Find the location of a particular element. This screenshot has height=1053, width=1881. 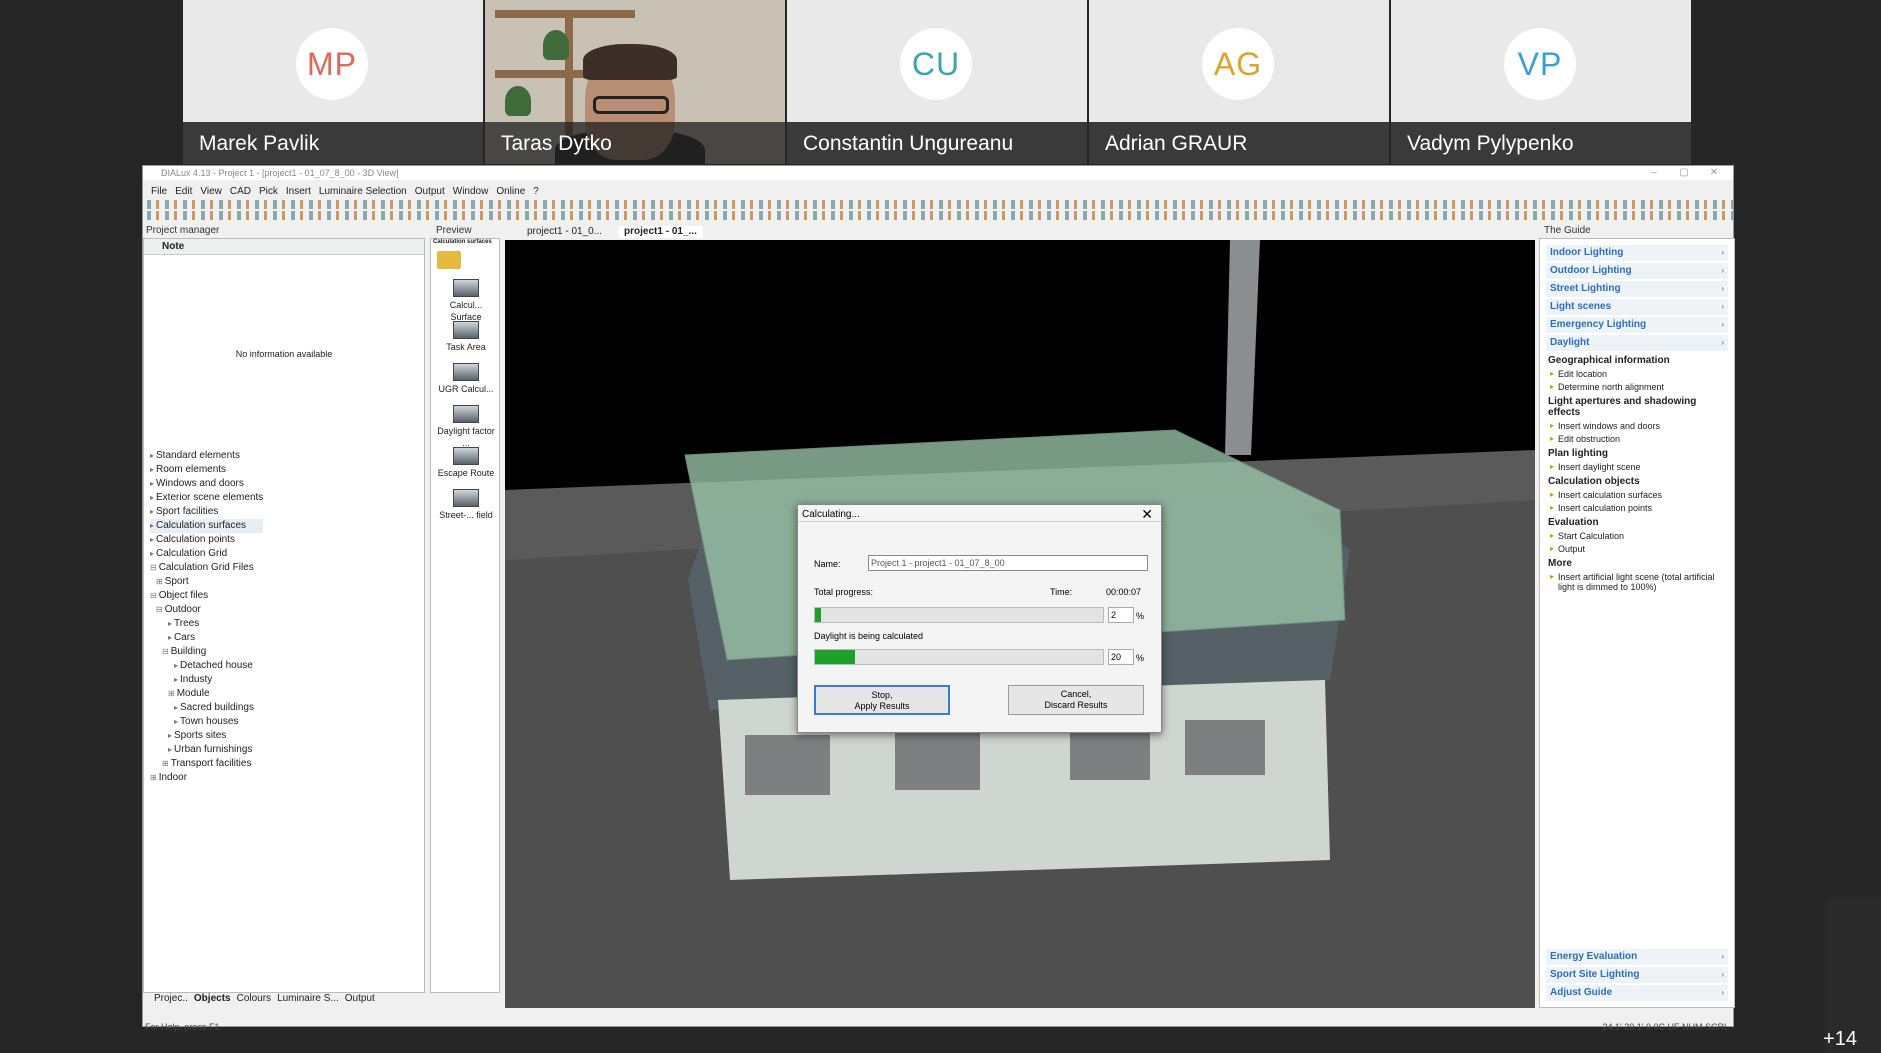

tree-label: Sports sites is located at coordinates (200, 735).